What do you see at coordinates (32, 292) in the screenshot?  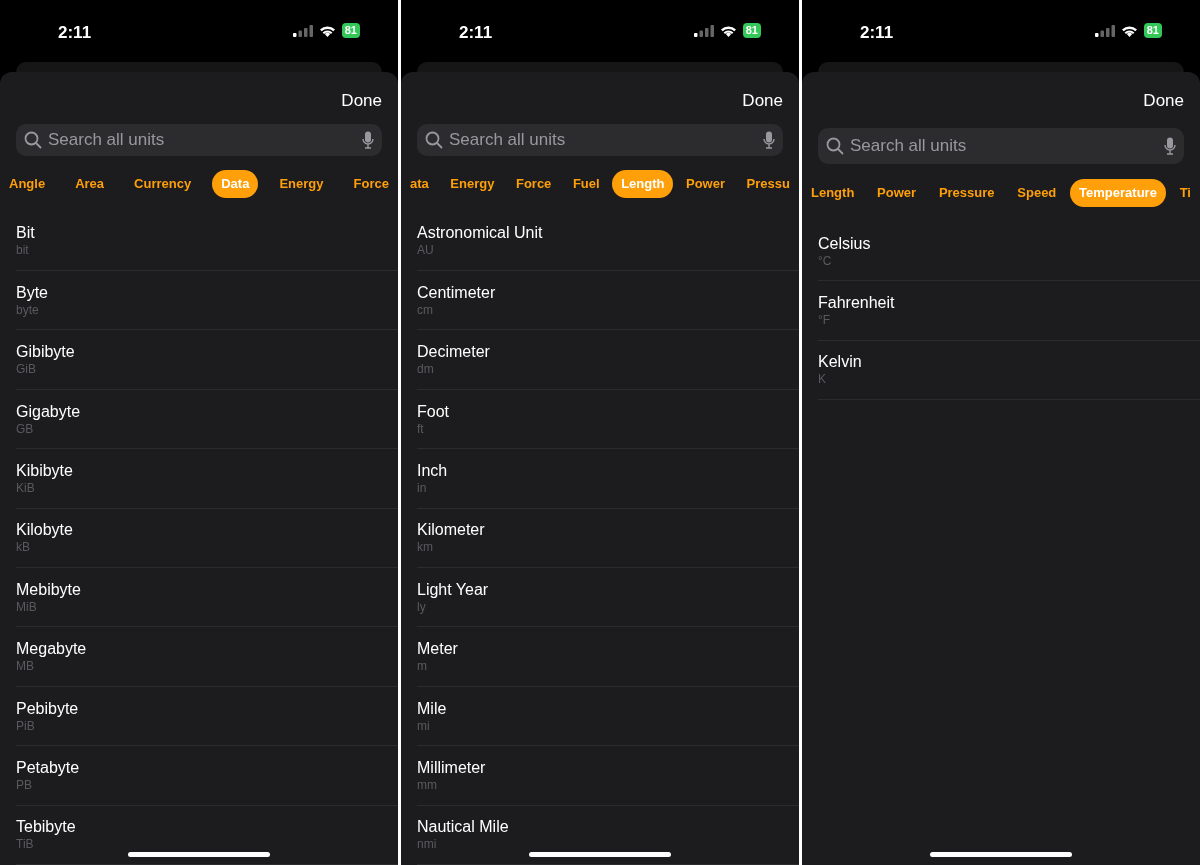 I see `unit-name: Byte` at bounding box center [32, 292].